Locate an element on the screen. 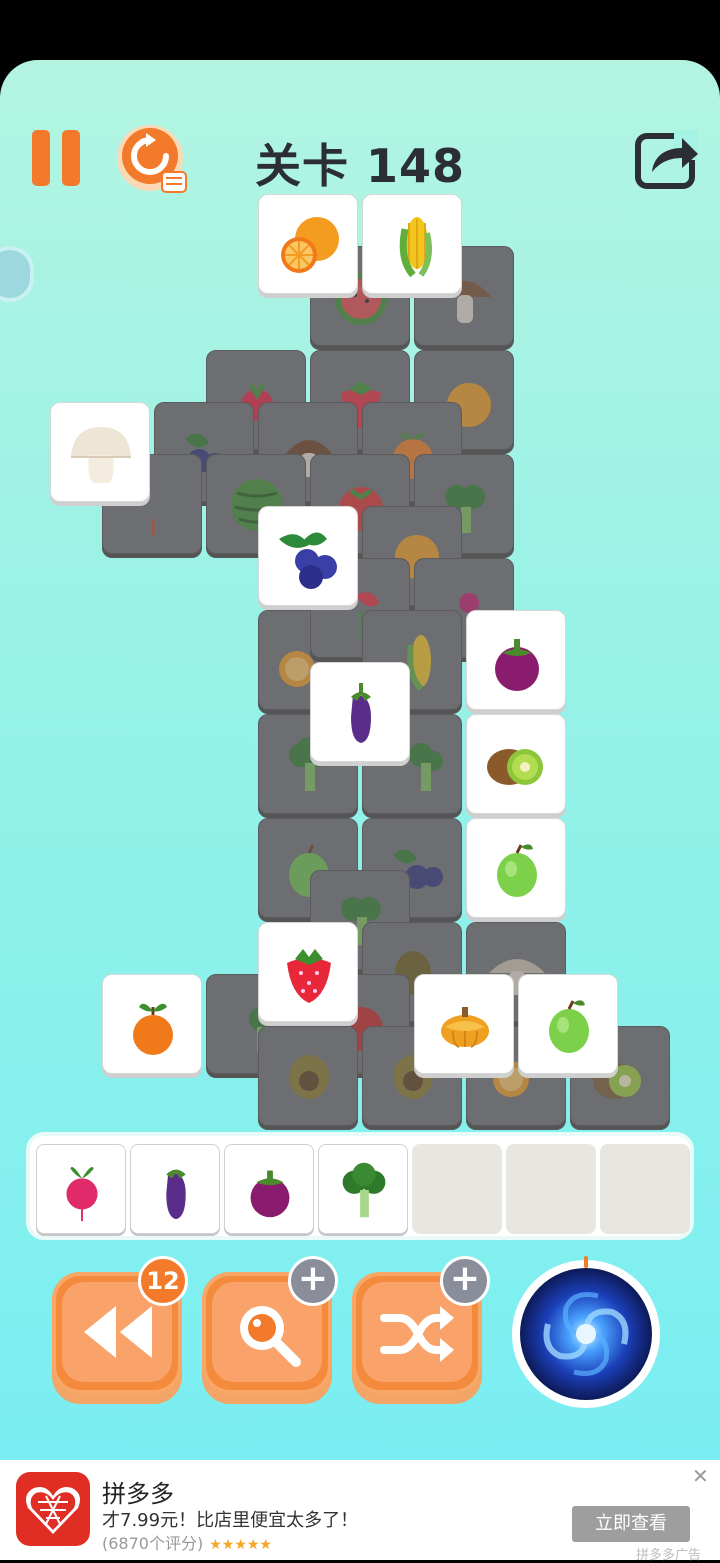 Image resolution: width=720 pixels, height=1563 pixels. orange-icon is located at coordinates (310, 245).